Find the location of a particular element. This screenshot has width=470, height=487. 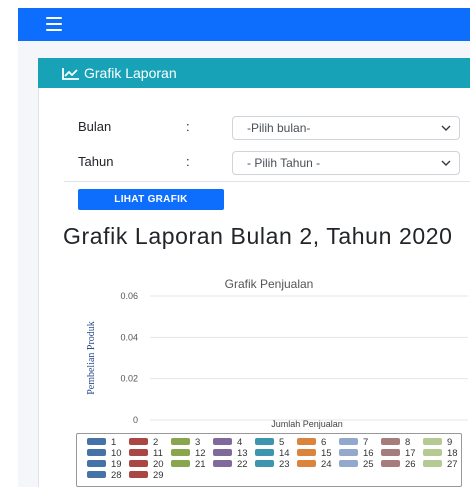

tahun-label: Tahun is located at coordinates (96, 161).